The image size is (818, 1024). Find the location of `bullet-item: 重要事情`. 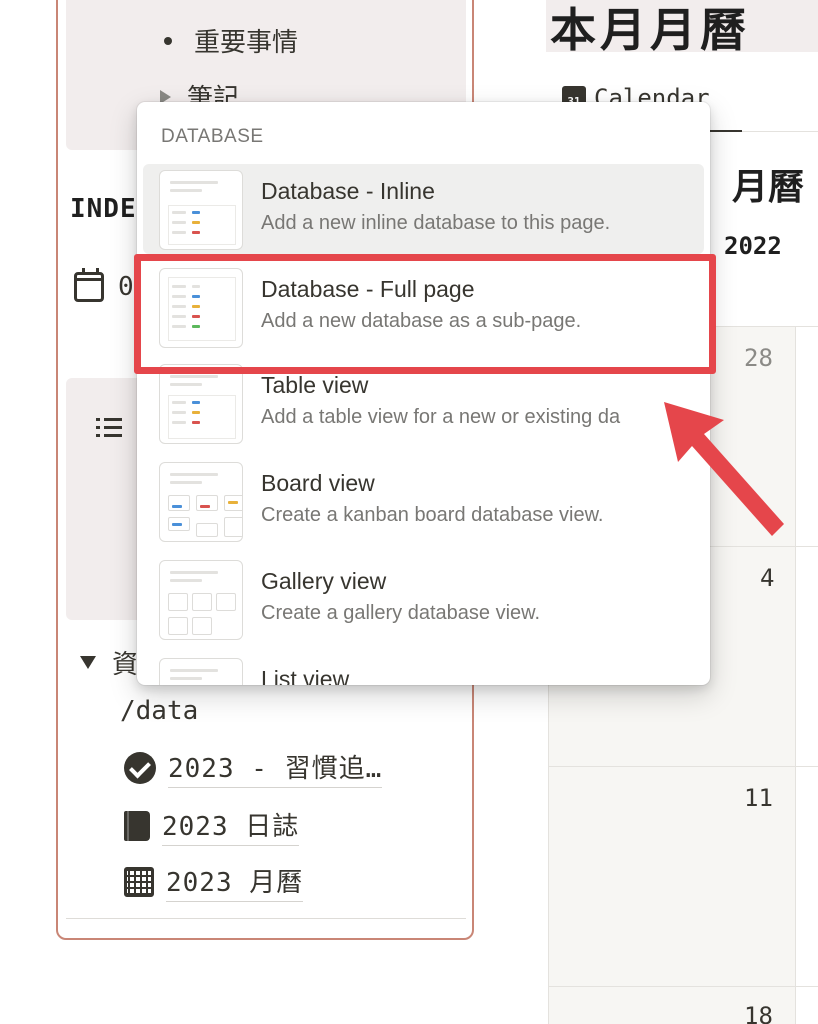

bullet-item: 重要事情 is located at coordinates (231, 40).